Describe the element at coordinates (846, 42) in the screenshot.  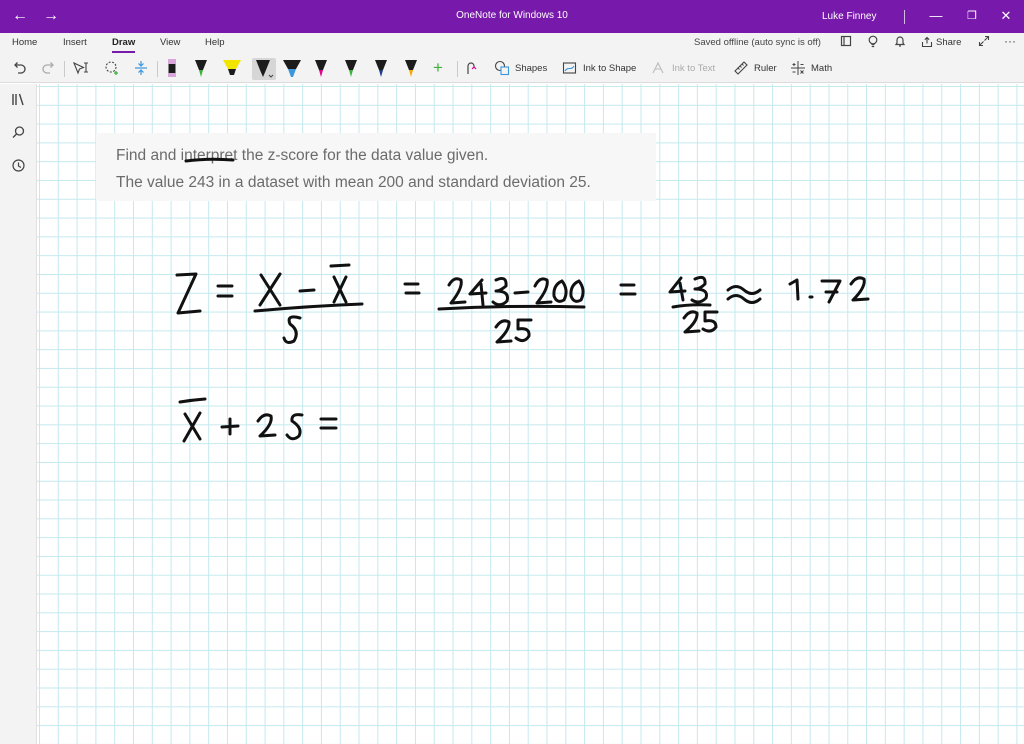
I see `notebook-icon` at that location.